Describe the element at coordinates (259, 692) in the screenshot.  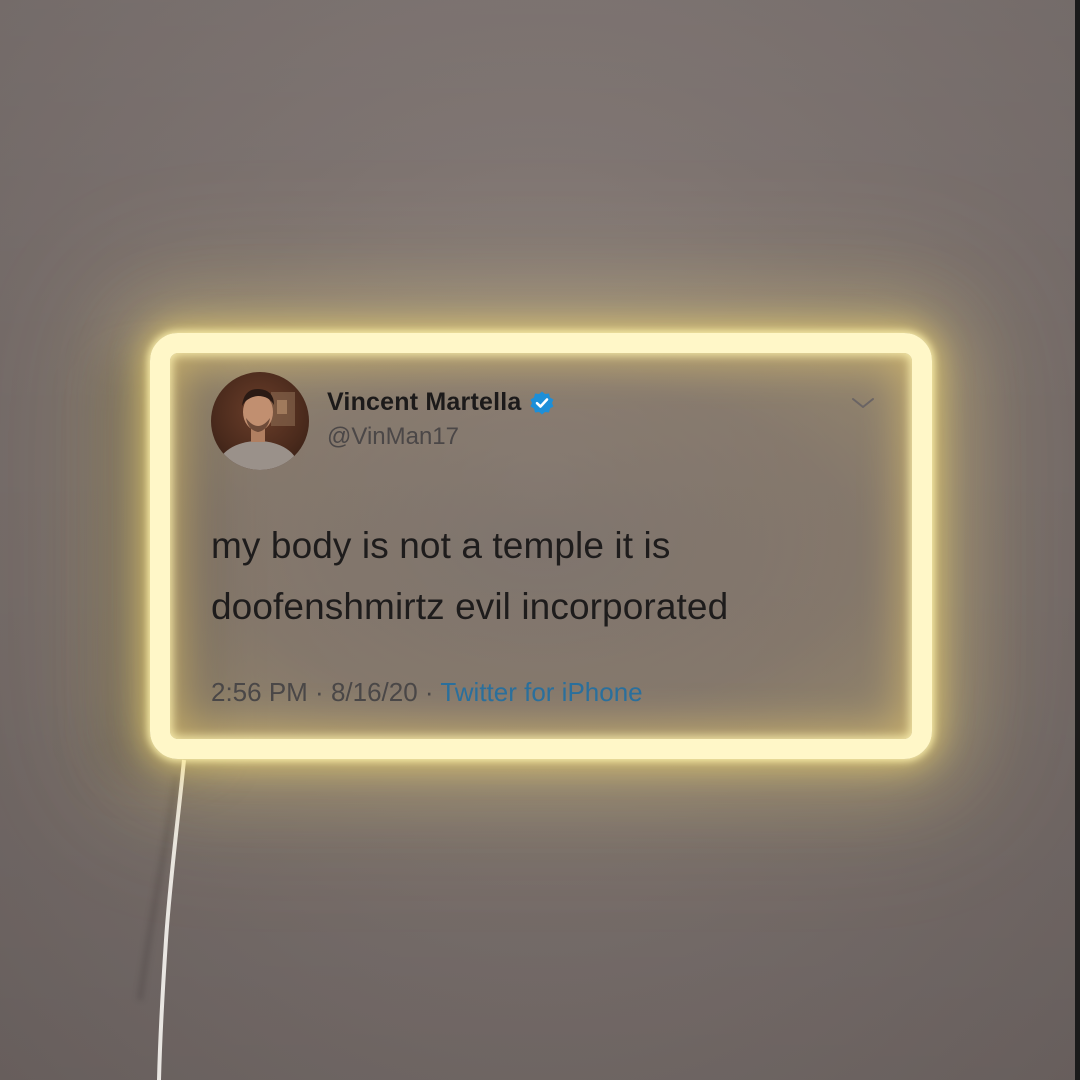
I see `tweet-time: 2:56 PM` at that location.